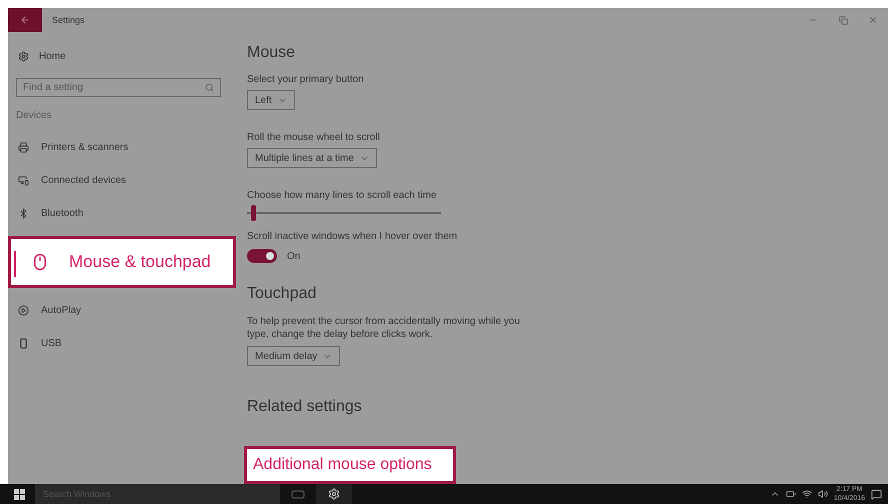  Describe the element at coordinates (843, 20) in the screenshot. I see `restore-icon` at that location.